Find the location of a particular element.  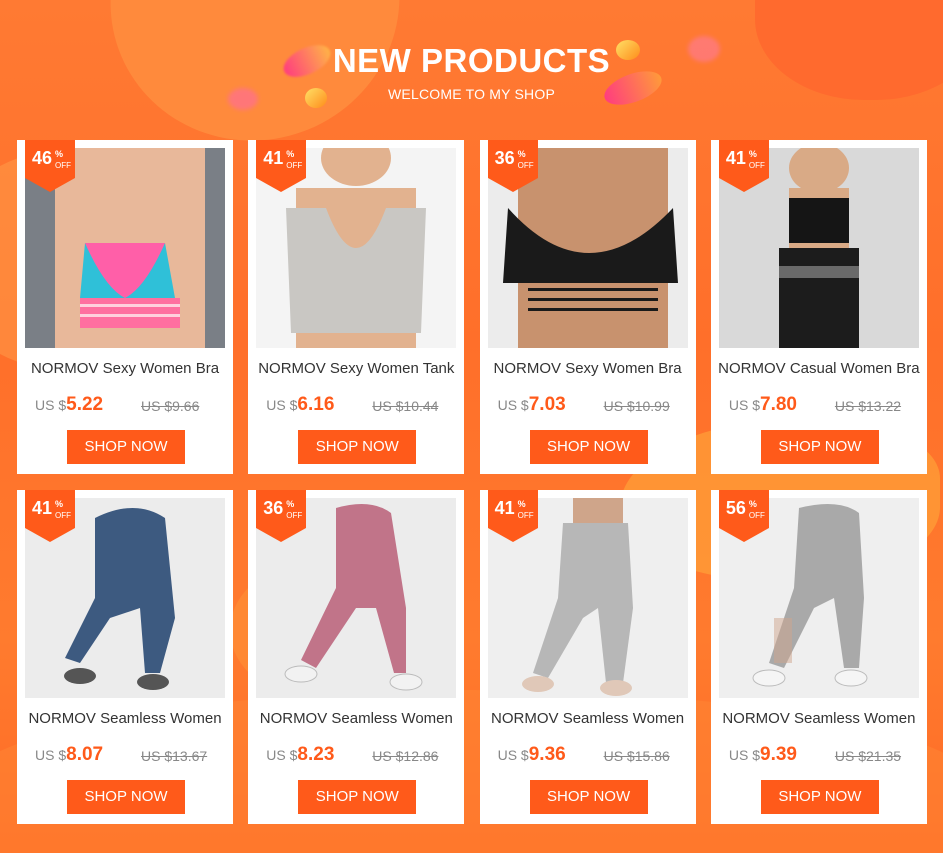

sale-price: US $8.07 is located at coordinates (69, 755).